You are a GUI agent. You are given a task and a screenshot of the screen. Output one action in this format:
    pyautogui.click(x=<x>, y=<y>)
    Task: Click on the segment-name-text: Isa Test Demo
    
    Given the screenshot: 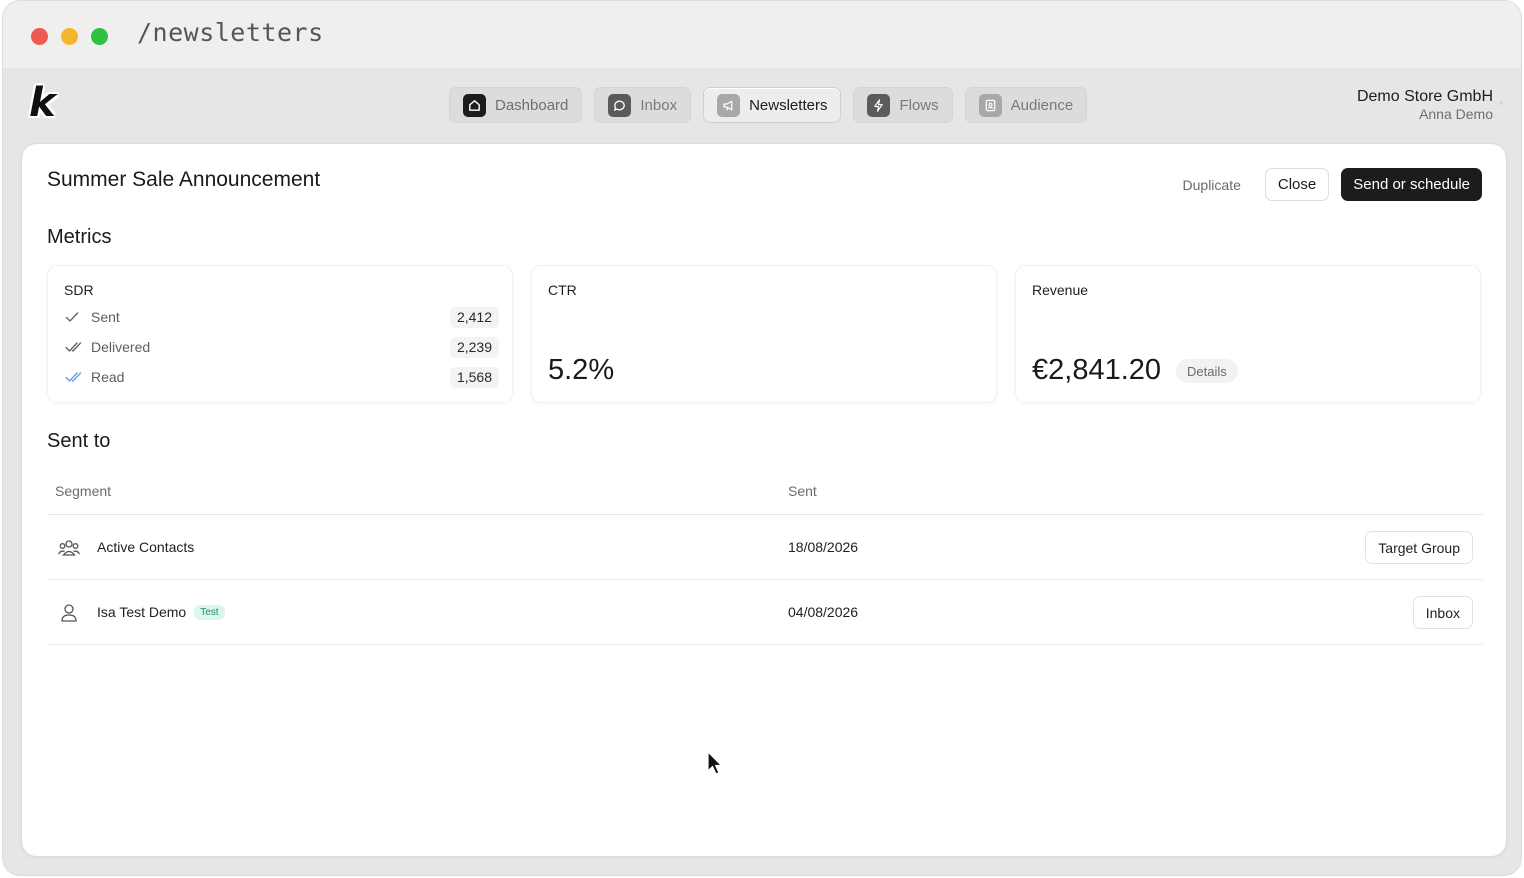 What is the action you would take?
    pyautogui.click(x=142, y=612)
    